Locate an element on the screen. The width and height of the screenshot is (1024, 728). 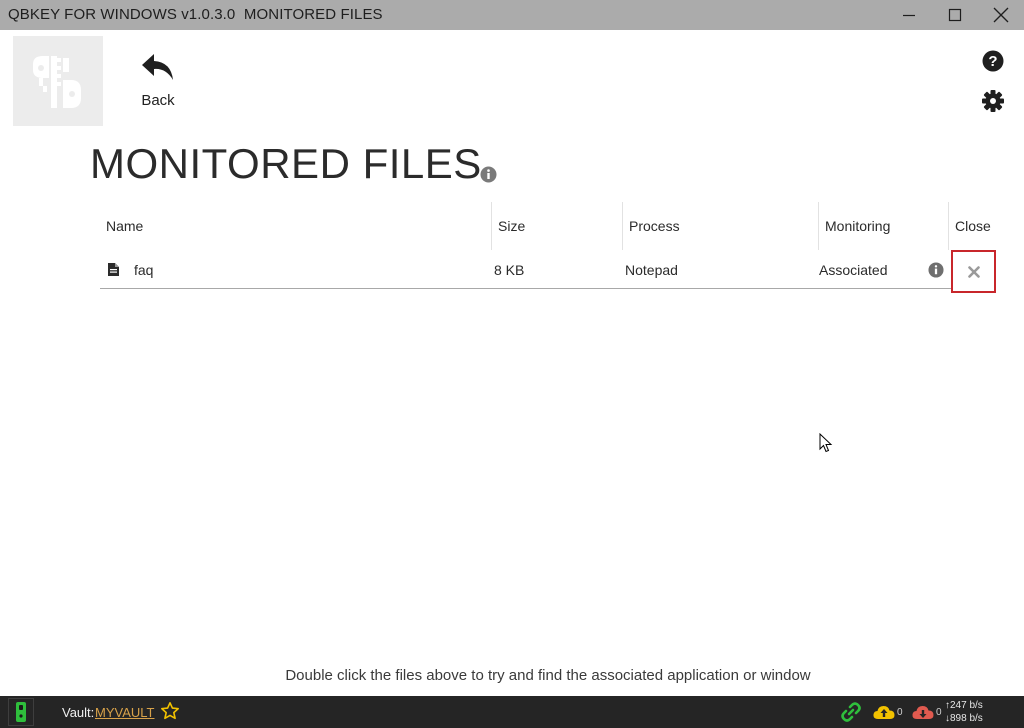
qbkey-logo-icon is located at coordinates (57, 82).